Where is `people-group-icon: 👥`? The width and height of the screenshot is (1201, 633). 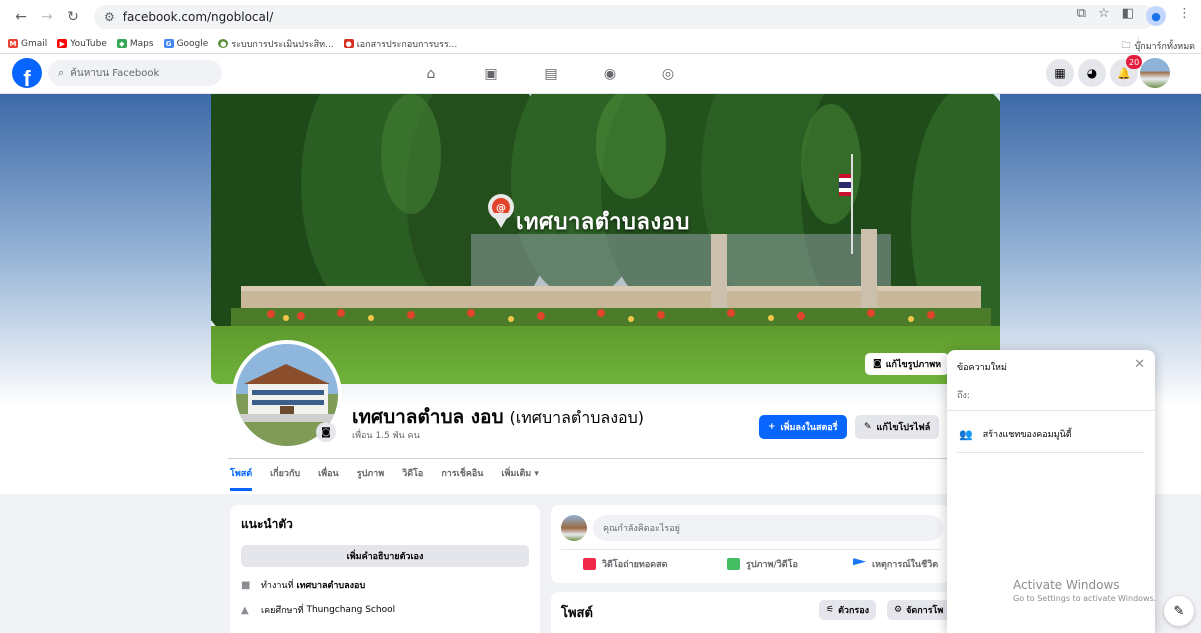
people-group-icon: 👥 is located at coordinates (966, 434).